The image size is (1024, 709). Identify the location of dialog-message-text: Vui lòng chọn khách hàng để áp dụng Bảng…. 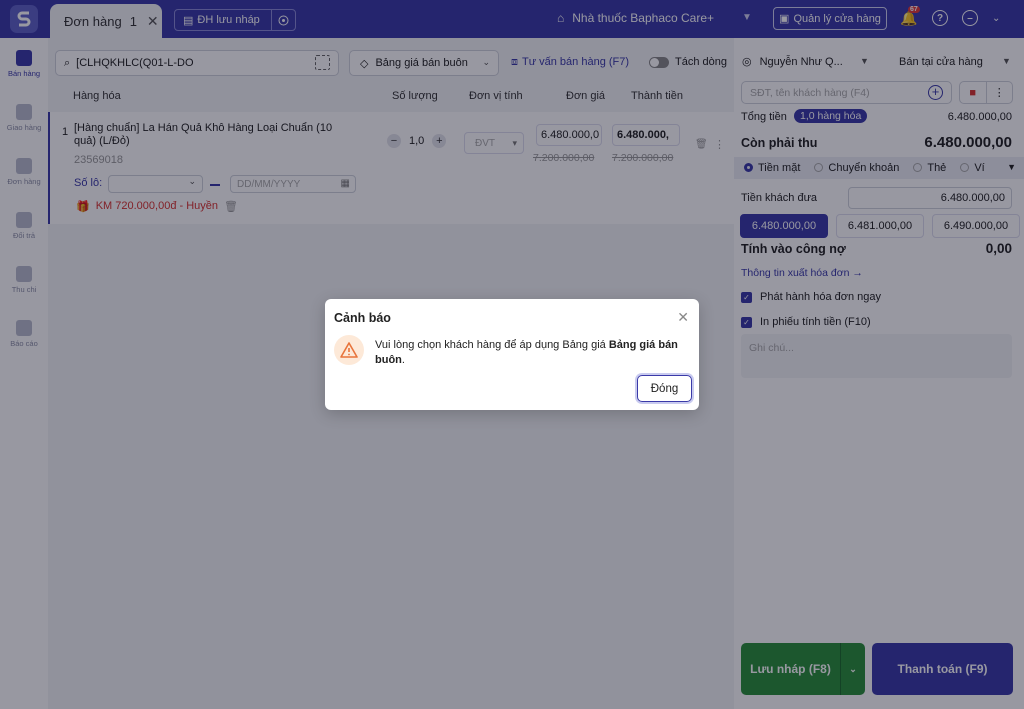
(492, 345).